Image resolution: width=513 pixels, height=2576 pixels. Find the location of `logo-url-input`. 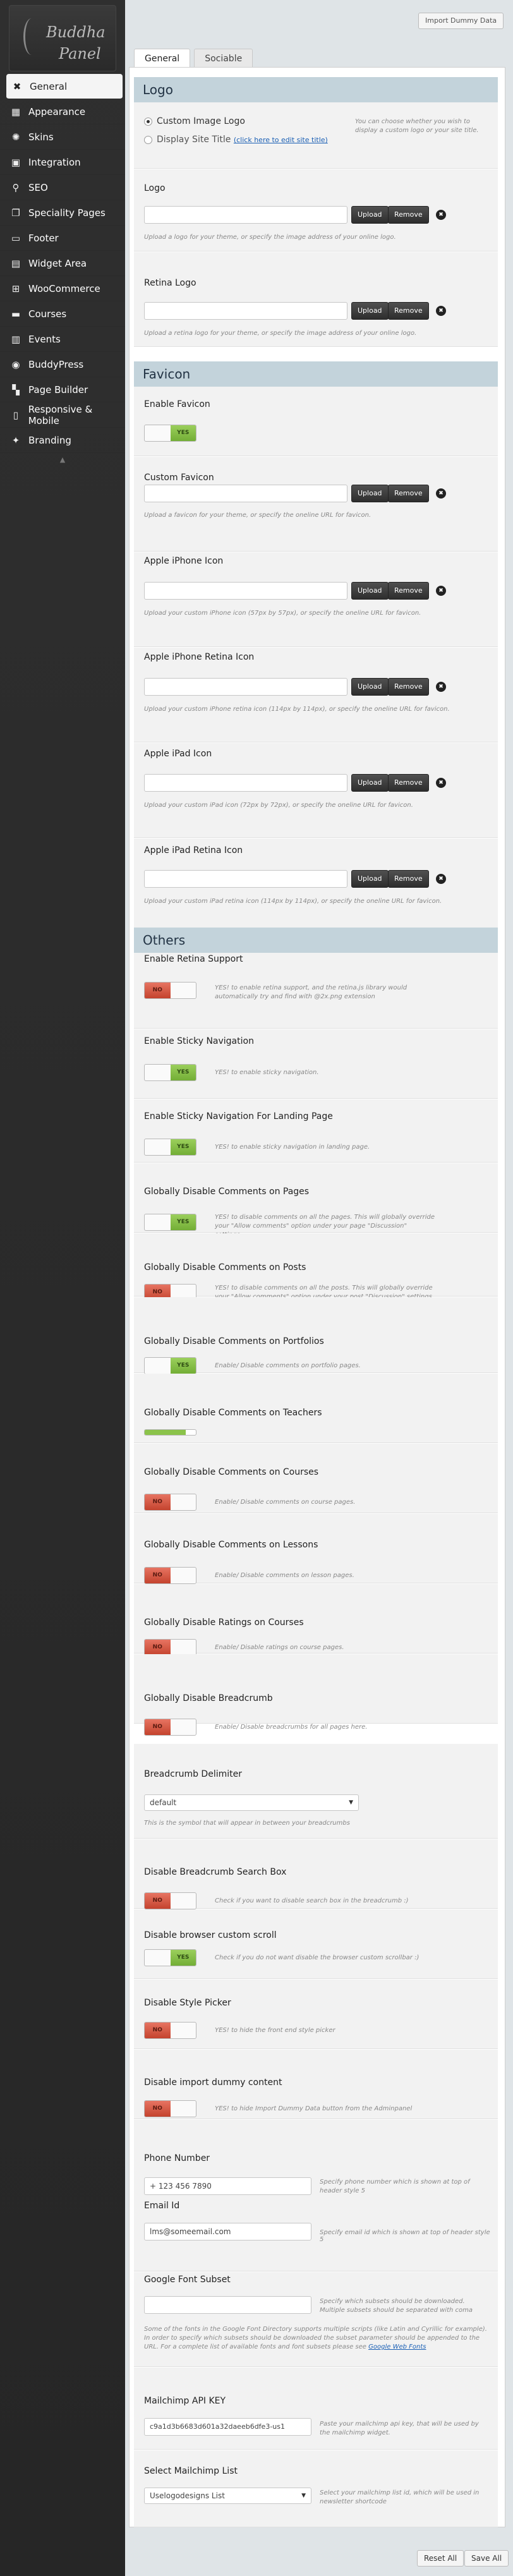

logo-url-input is located at coordinates (245, 215).